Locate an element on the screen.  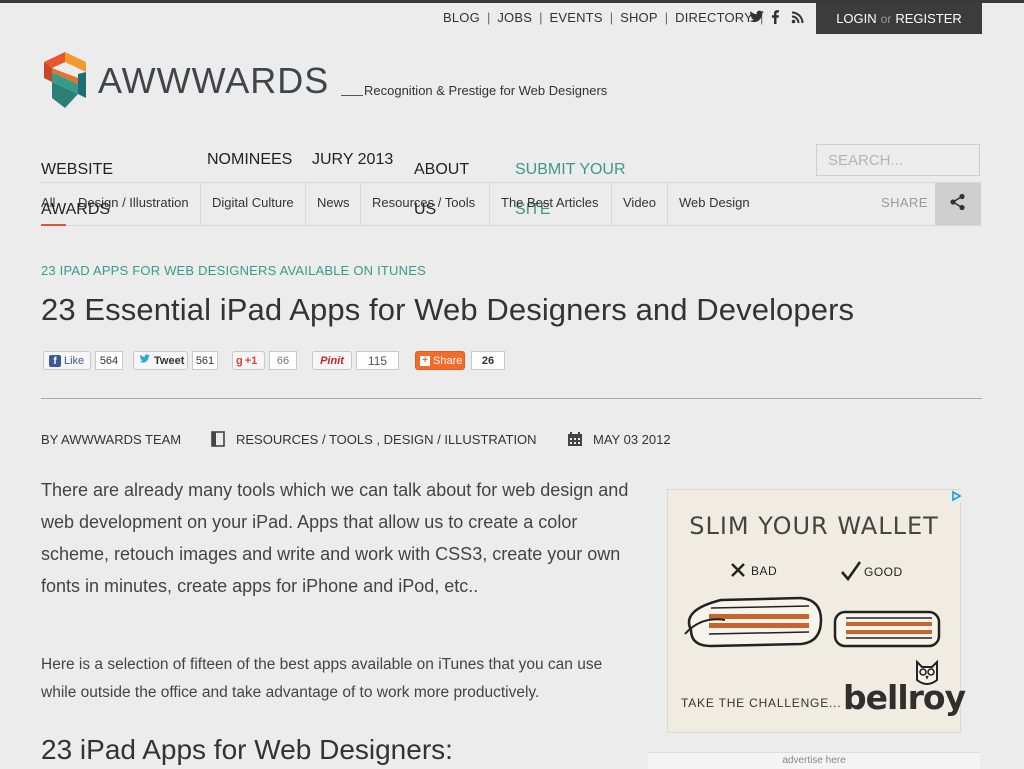
or-label: or is located at coordinates (886, 18).